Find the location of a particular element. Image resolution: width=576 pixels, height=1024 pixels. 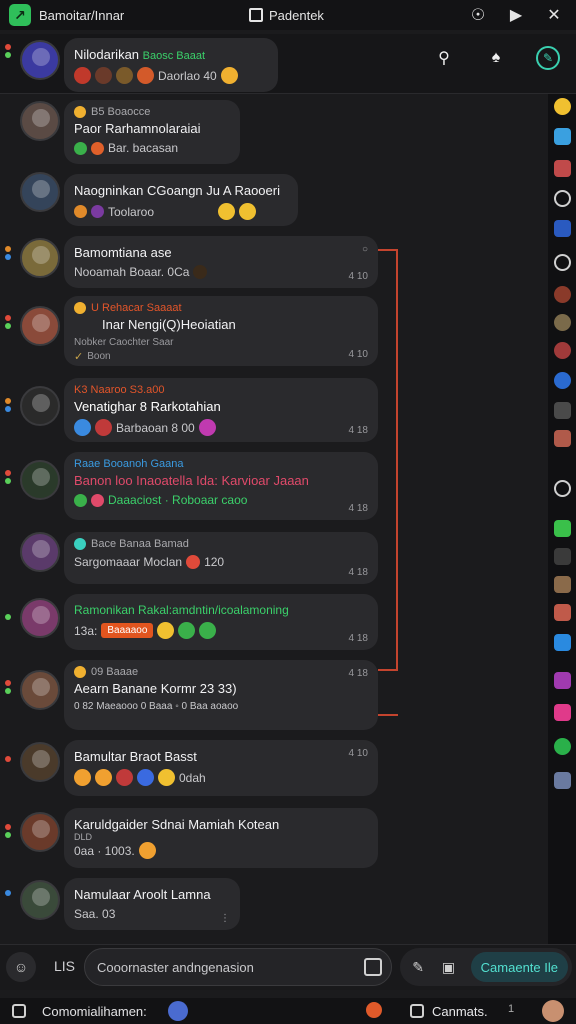

clock-icon is located at coordinates (562, 262).